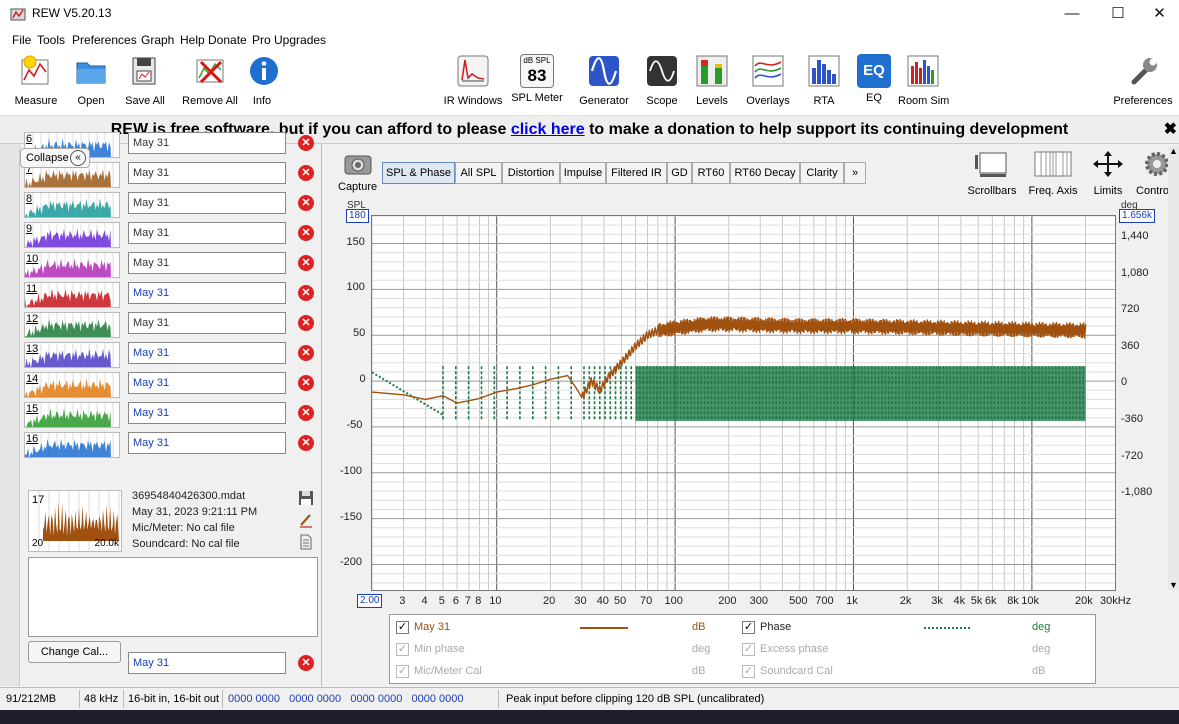 The image size is (1179, 724). I want to click on measurement-row: 8 May 31 ✕, so click(172, 205).